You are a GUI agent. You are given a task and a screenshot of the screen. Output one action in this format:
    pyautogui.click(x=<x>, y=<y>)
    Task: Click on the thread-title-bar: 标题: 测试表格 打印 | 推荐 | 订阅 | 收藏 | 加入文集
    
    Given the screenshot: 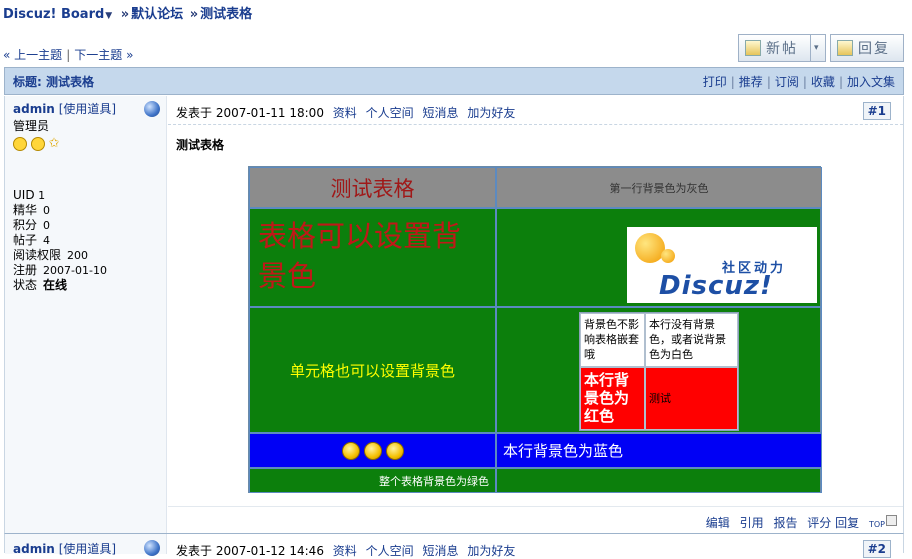 What is the action you would take?
    pyautogui.click(x=454, y=81)
    